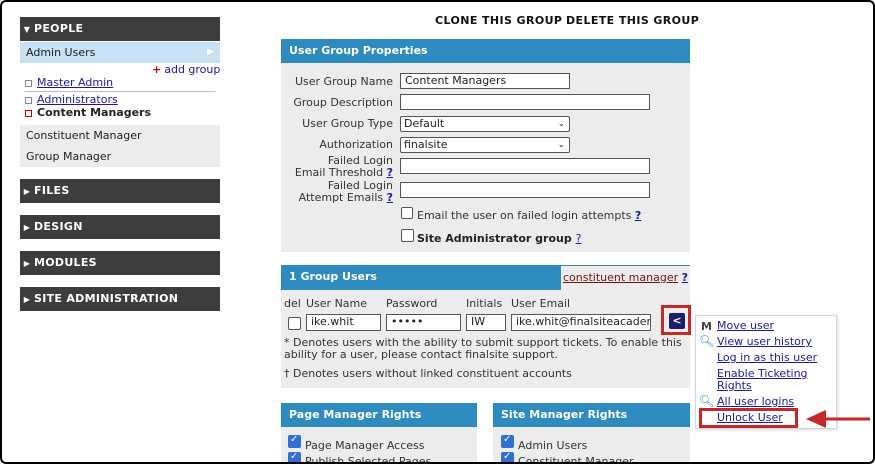  Describe the element at coordinates (767, 358) in the screenshot. I see `menu-item-log-in-as-user: Log in as this user` at that location.